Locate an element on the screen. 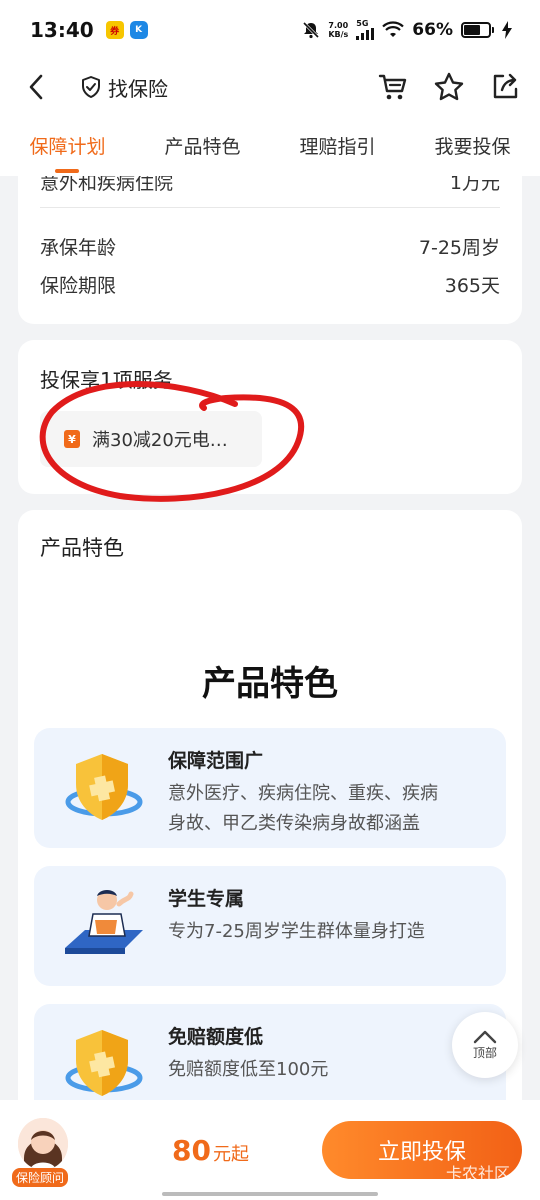  term-label: 保险期限 is located at coordinates (78, 285).